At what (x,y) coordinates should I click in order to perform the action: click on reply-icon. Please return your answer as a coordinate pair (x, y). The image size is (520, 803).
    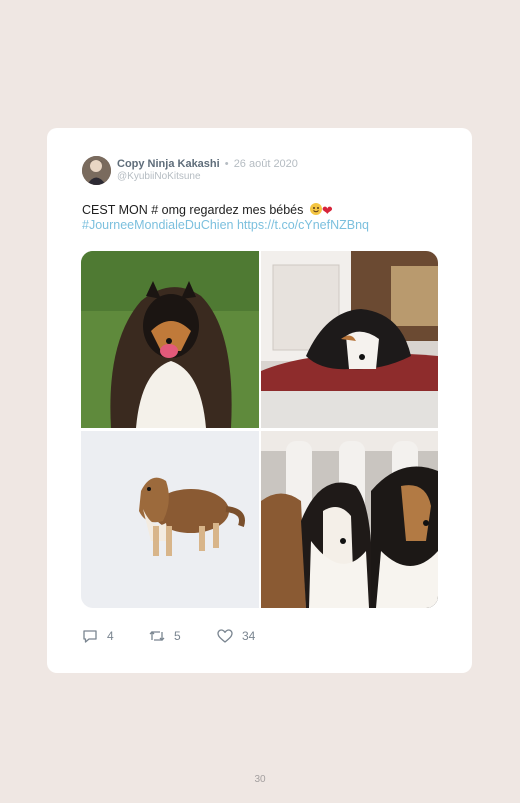
    Looking at the image, I should click on (90, 636).